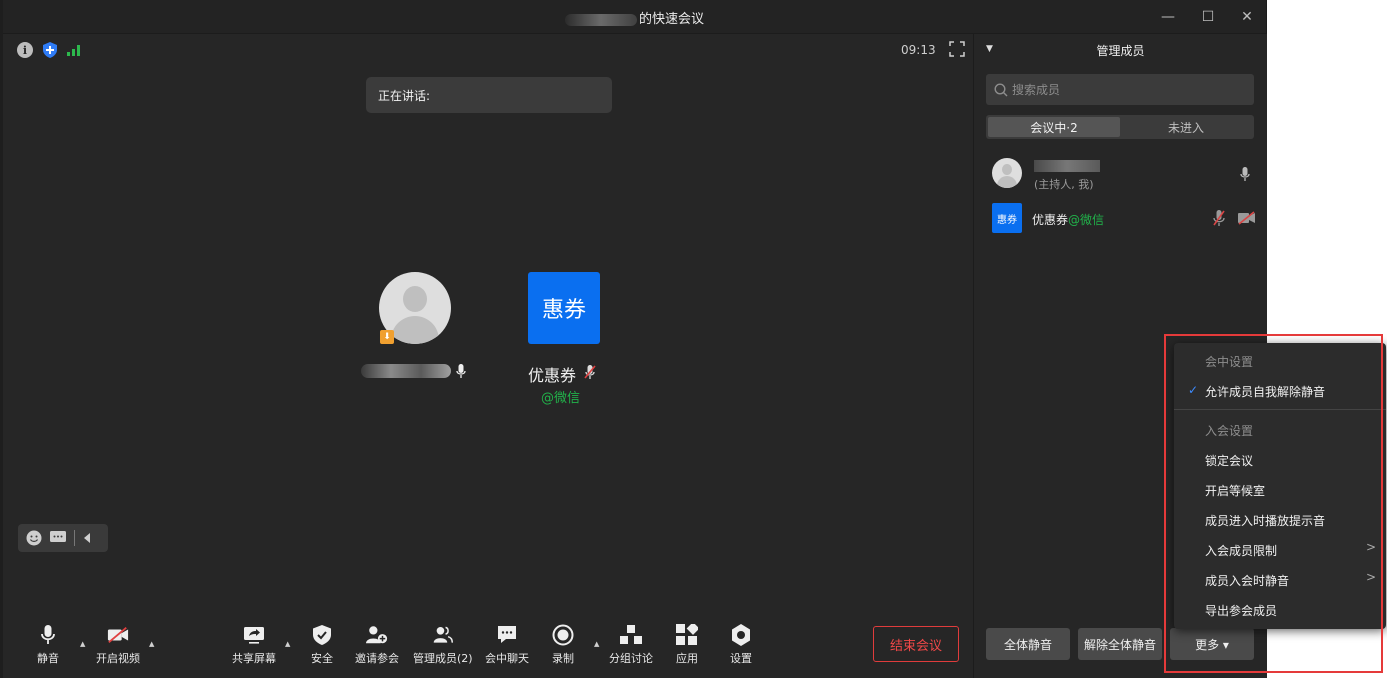 The height and width of the screenshot is (678, 1387). What do you see at coordinates (1064, 184) in the screenshot?
I see `member-role: (主持人, 我)` at bounding box center [1064, 184].